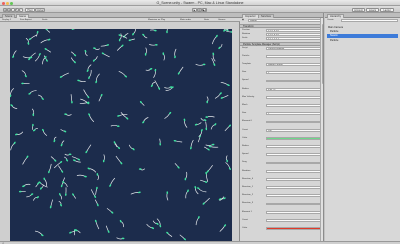 The width and height of the screenshot is (400, 244). What do you see at coordinates (44, 20) in the screenshot?
I see `scale-slider: Scale` at bounding box center [44, 20].